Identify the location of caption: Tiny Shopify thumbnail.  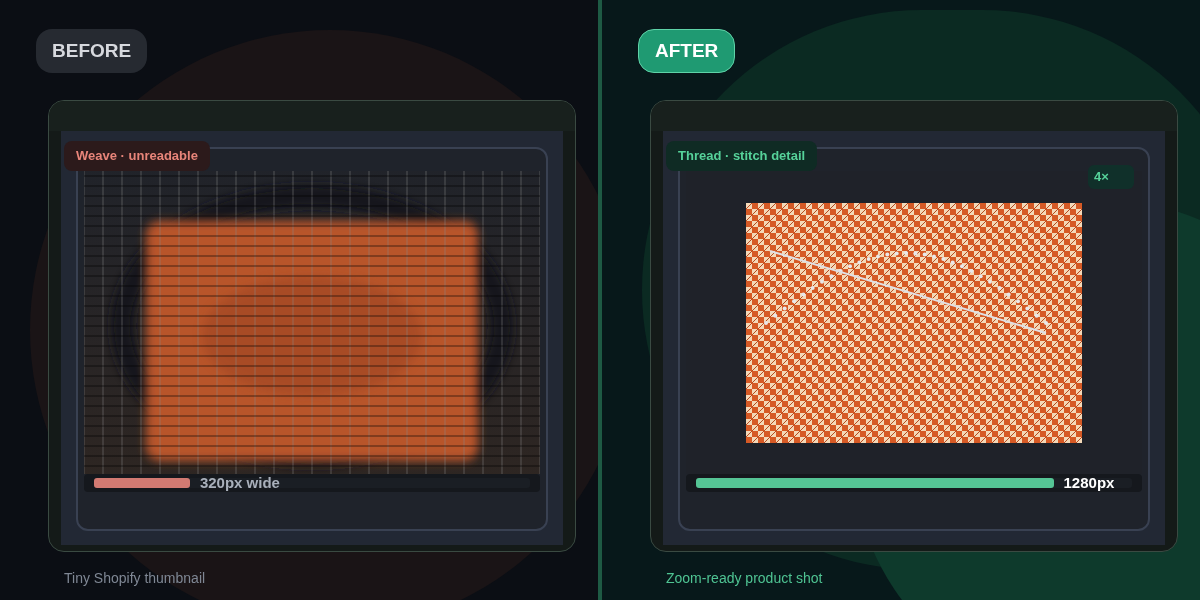
(135, 578).